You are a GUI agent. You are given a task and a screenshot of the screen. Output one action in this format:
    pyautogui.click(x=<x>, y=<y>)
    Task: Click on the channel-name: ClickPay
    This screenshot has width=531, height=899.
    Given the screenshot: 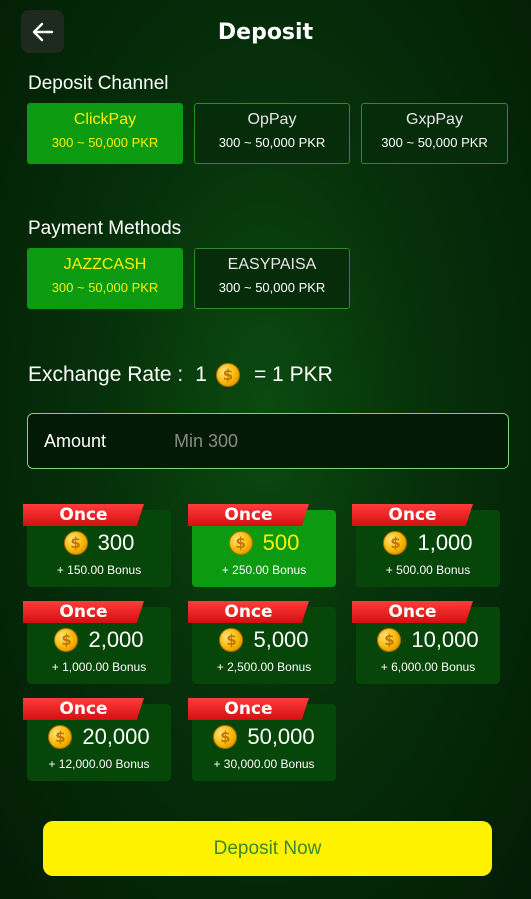 What is the action you would take?
    pyautogui.click(x=105, y=119)
    